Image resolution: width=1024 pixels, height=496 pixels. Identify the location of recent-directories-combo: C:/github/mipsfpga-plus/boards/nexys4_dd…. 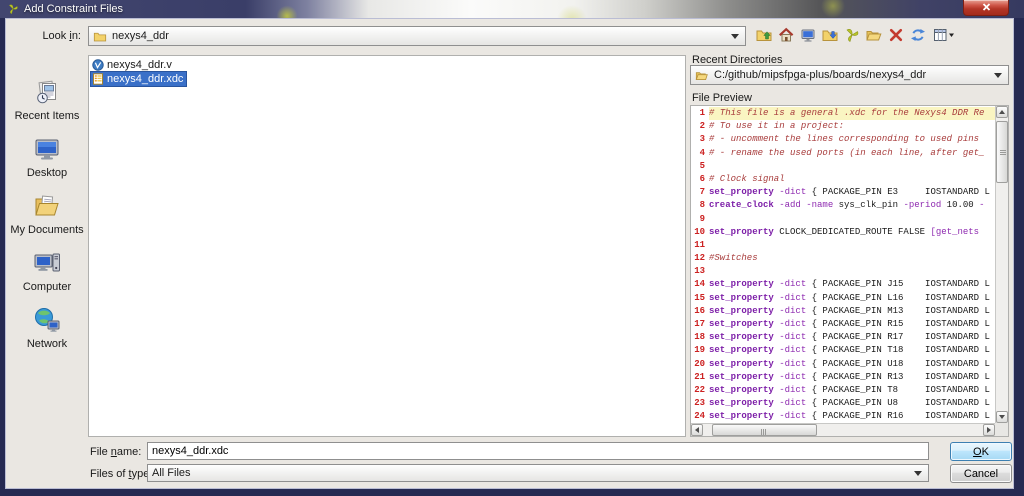
(849, 75).